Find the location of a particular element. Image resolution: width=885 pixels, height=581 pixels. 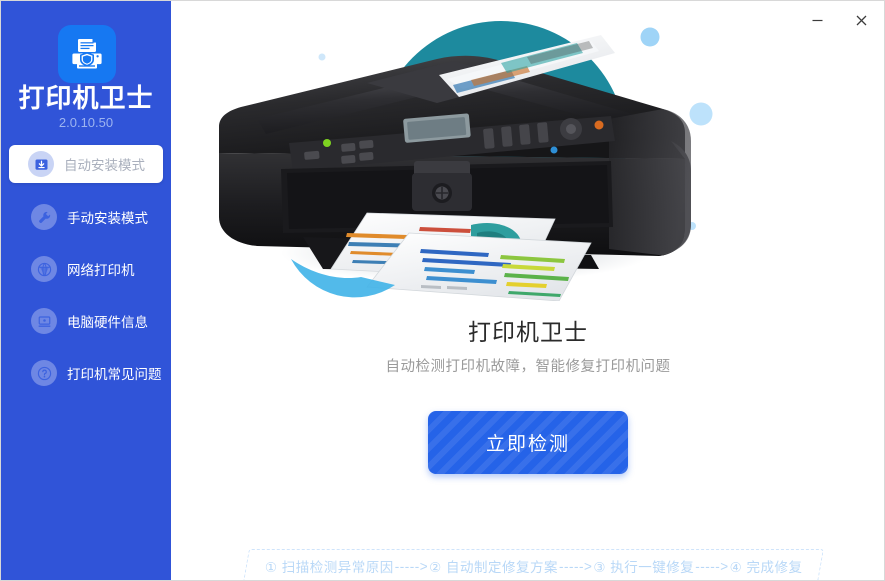

close-icon is located at coordinates (861, 20).